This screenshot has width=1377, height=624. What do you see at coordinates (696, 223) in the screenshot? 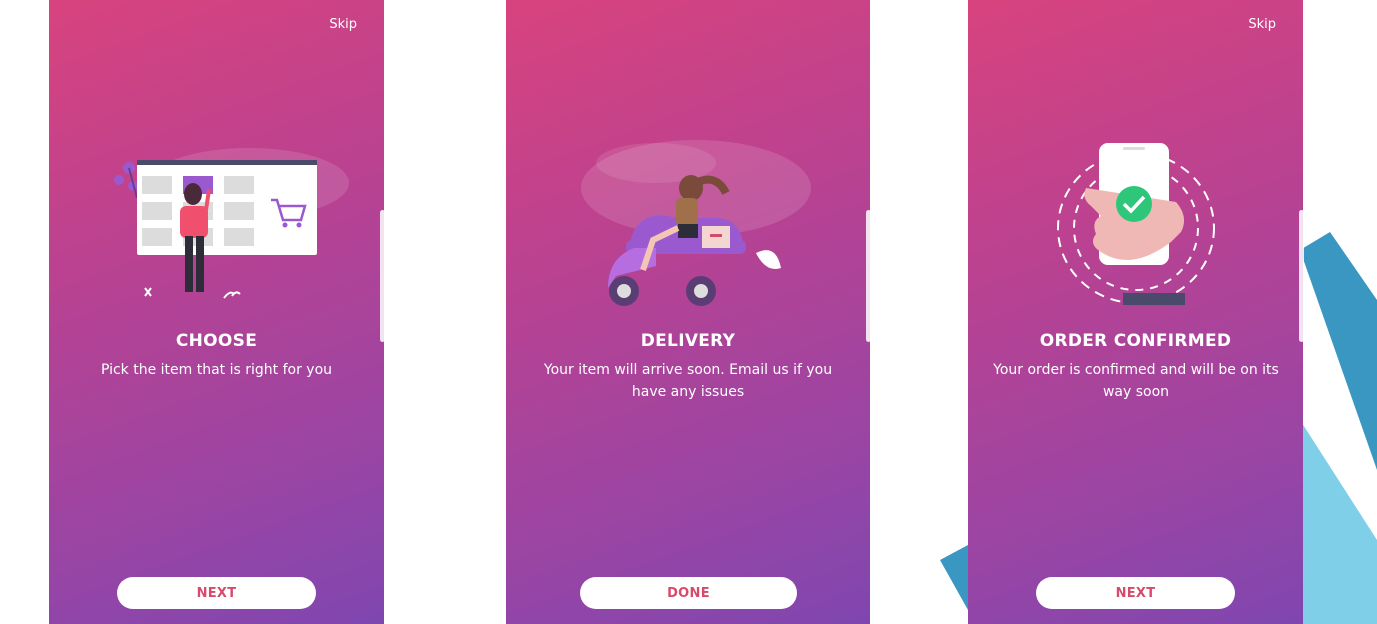
I see `scooter-delivery-icon` at bounding box center [696, 223].